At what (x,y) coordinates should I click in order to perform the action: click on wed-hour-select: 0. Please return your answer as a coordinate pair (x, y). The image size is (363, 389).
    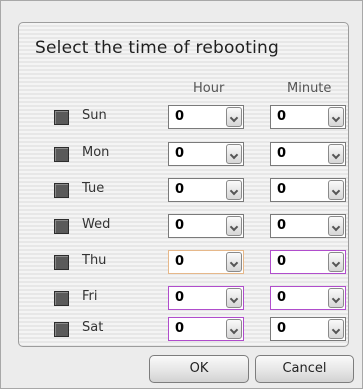
    Looking at the image, I should click on (206, 226).